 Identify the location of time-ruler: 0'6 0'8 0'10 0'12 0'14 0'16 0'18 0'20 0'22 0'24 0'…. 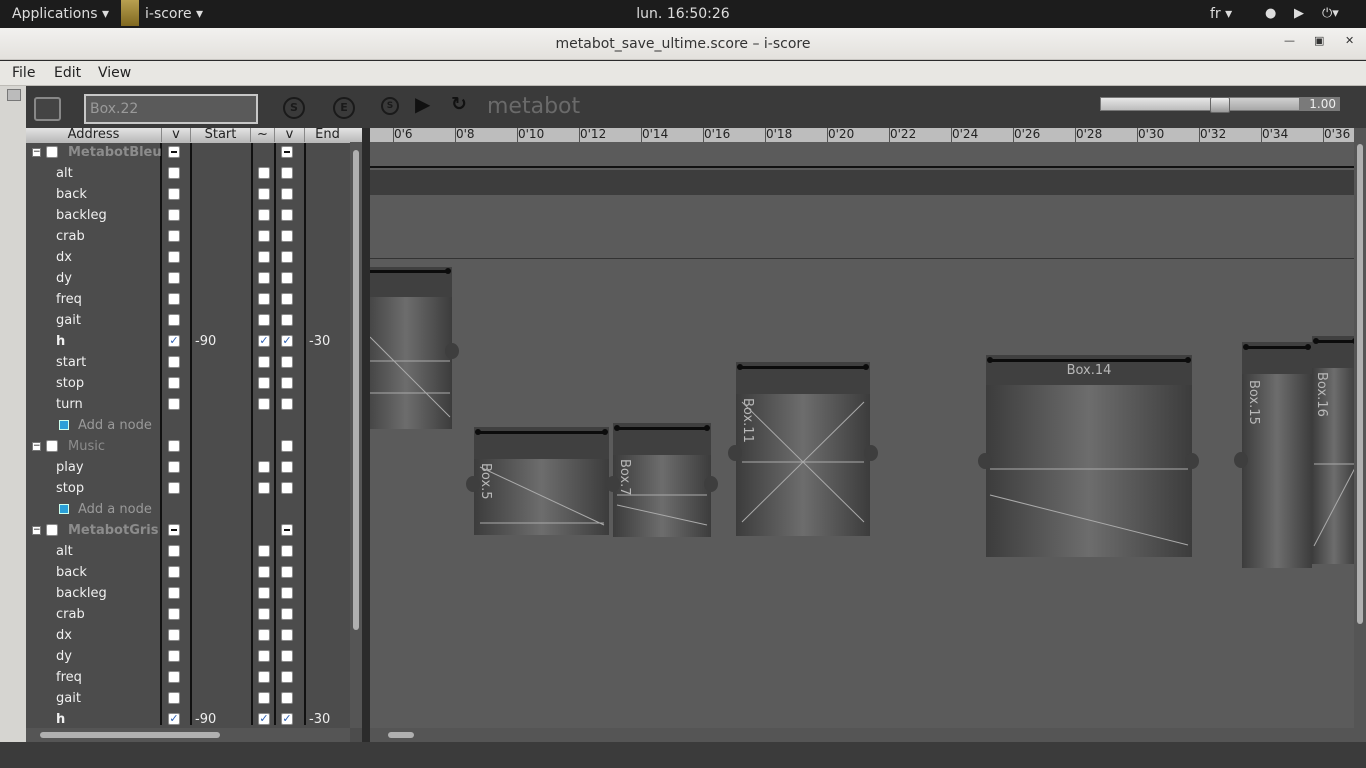
(862, 135).